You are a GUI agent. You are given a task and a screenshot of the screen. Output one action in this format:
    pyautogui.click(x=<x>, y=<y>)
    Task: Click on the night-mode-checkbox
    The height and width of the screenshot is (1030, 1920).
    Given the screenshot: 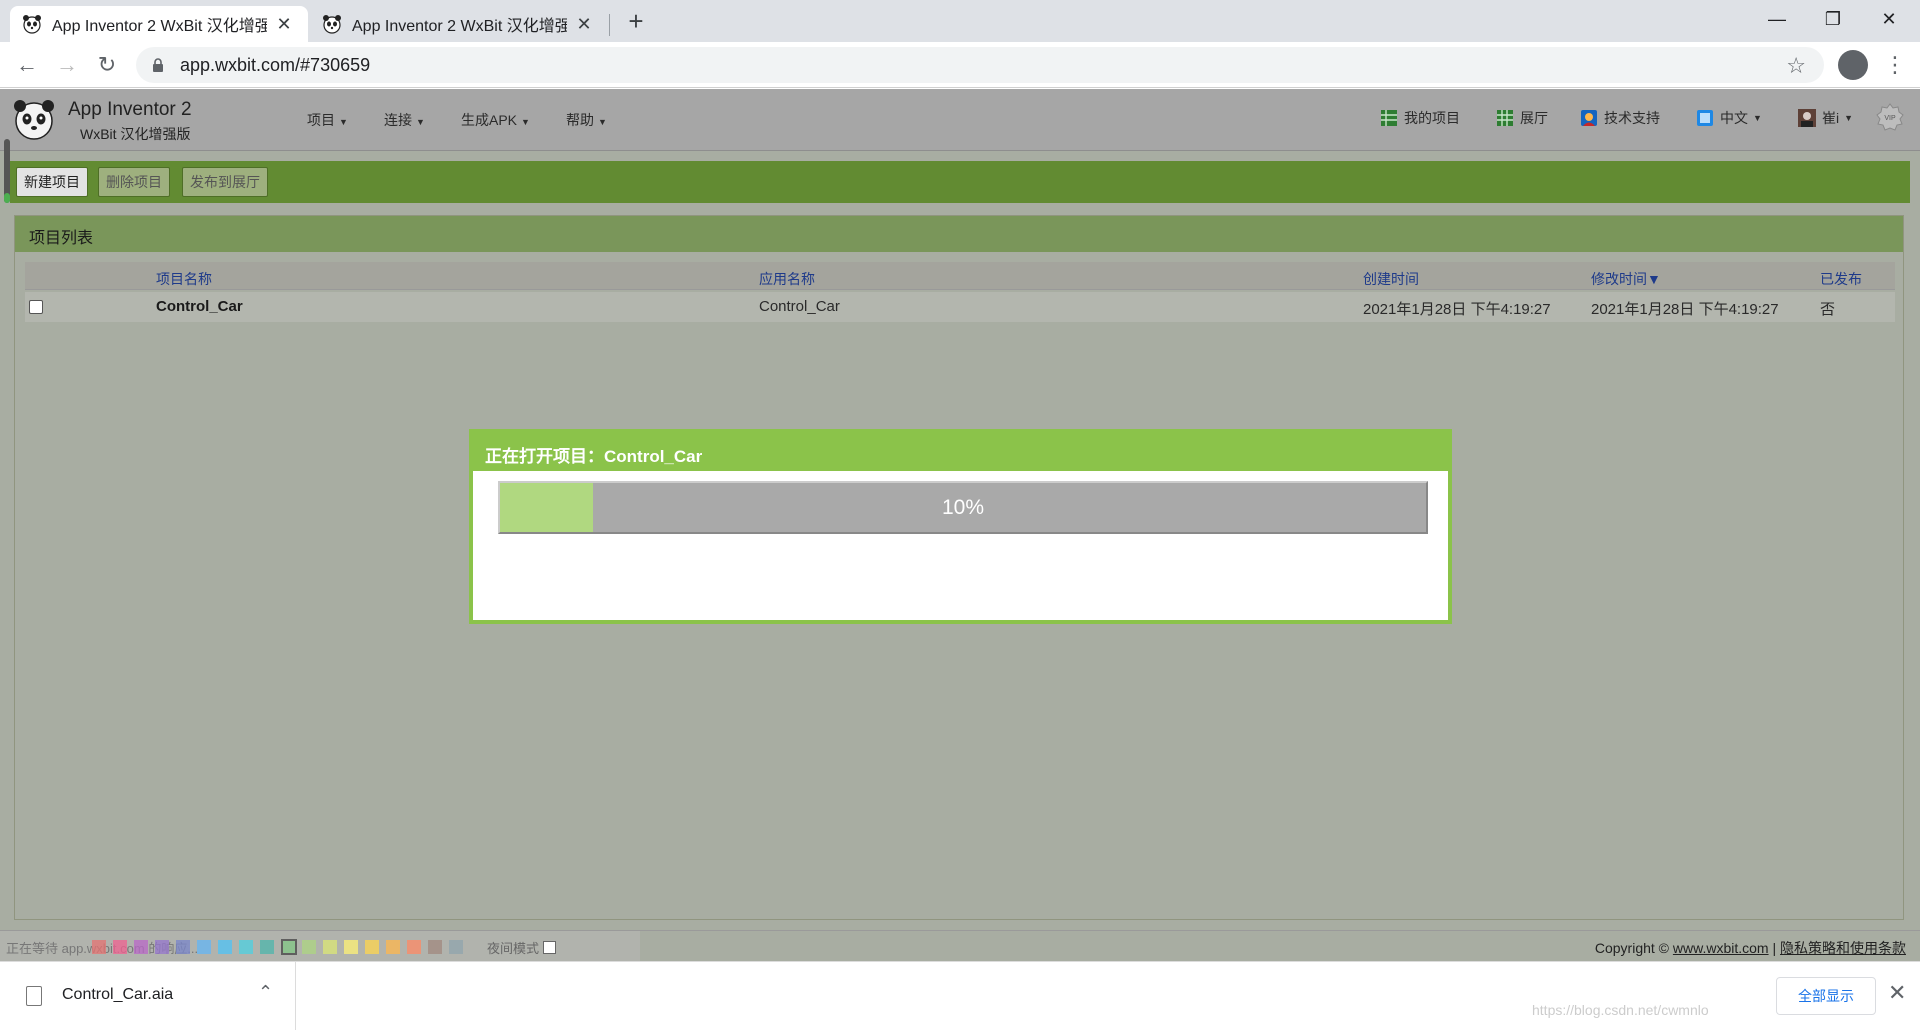 What is the action you would take?
    pyautogui.click(x=550, y=947)
    